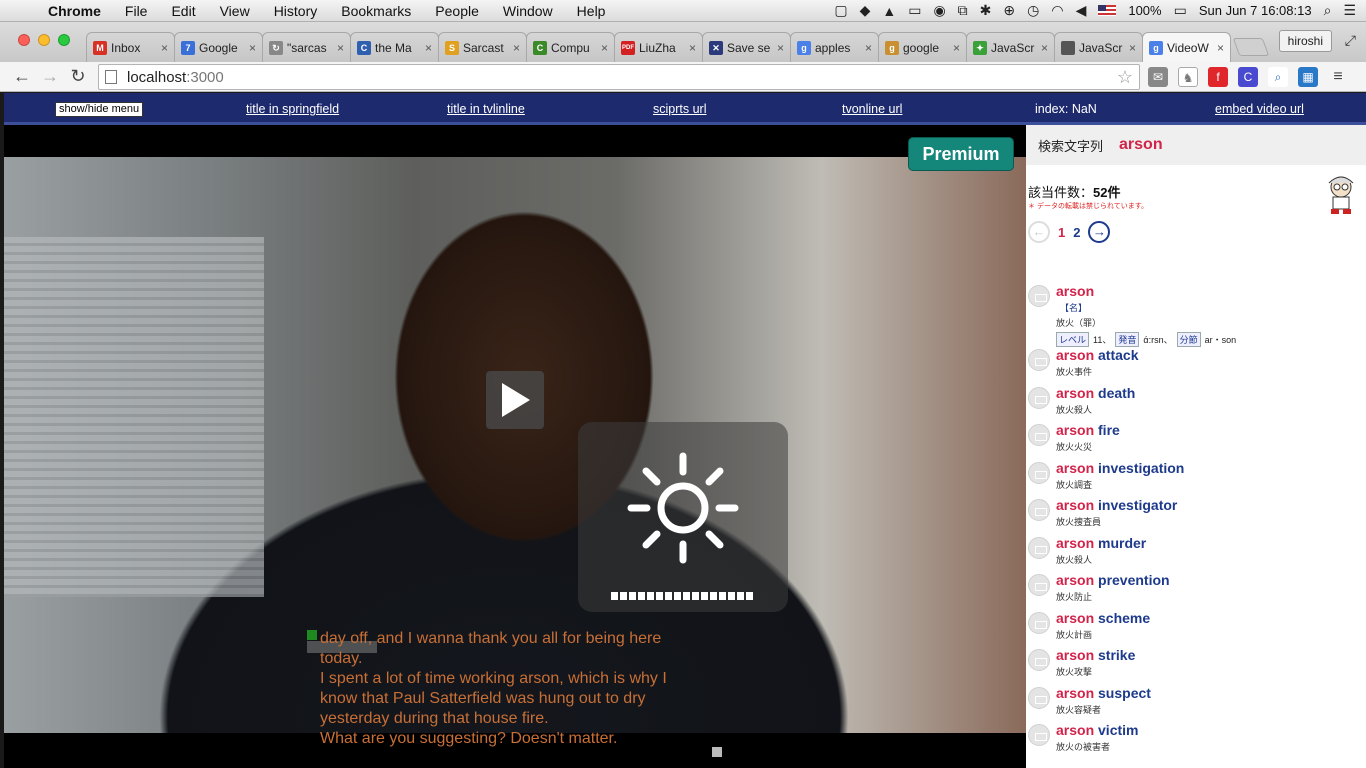 The image size is (1366, 768). Describe the element at coordinates (717, 752) in the screenshot. I see `progress-knob` at that location.